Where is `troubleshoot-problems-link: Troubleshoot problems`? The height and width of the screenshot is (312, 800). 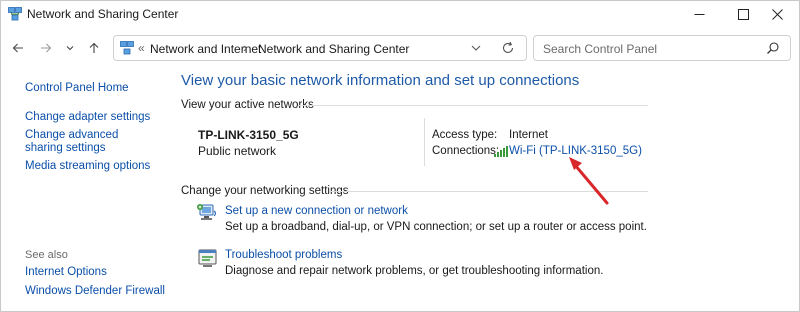
troubleshoot-problems-link: Troubleshoot problems is located at coordinates (283, 255).